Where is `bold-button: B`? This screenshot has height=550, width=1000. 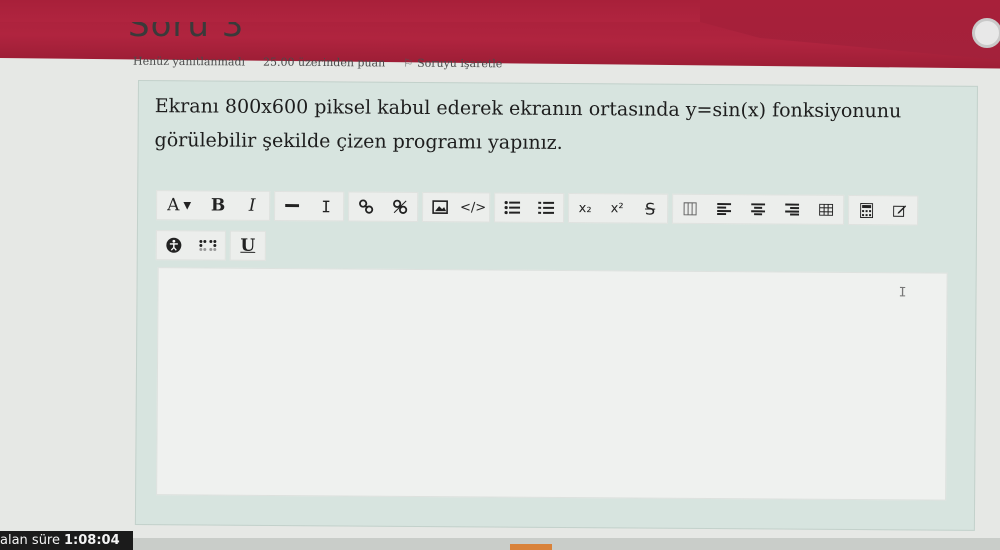
bold-button: B is located at coordinates (218, 205).